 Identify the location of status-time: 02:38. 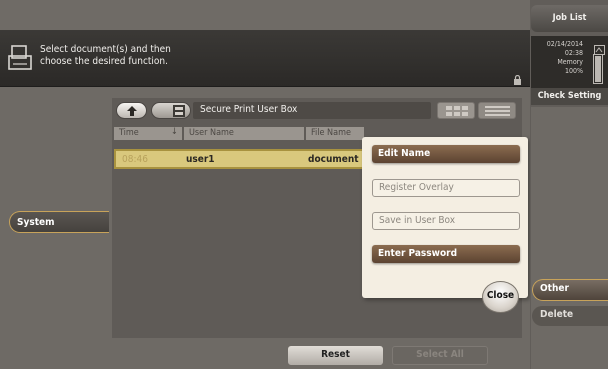
(573, 53).